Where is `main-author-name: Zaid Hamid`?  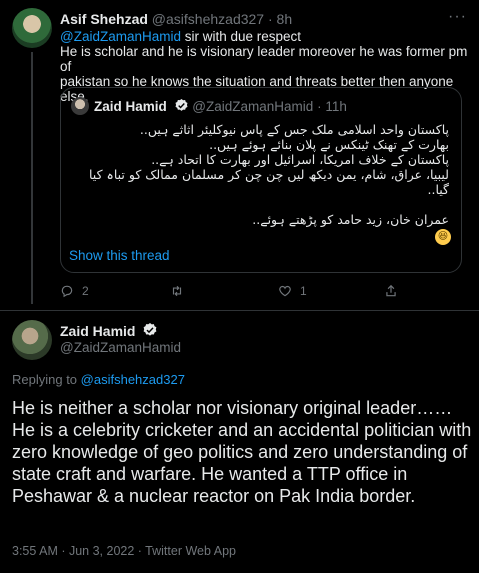 main-author-name: Zaid Hamid is located at coordinates (109, 330).